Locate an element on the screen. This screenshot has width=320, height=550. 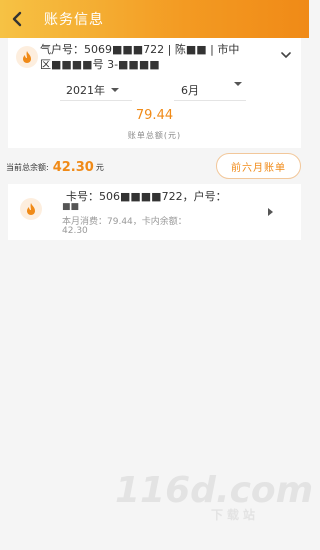
card-balance-text: 42.30 is located at coordinates (75, 231).